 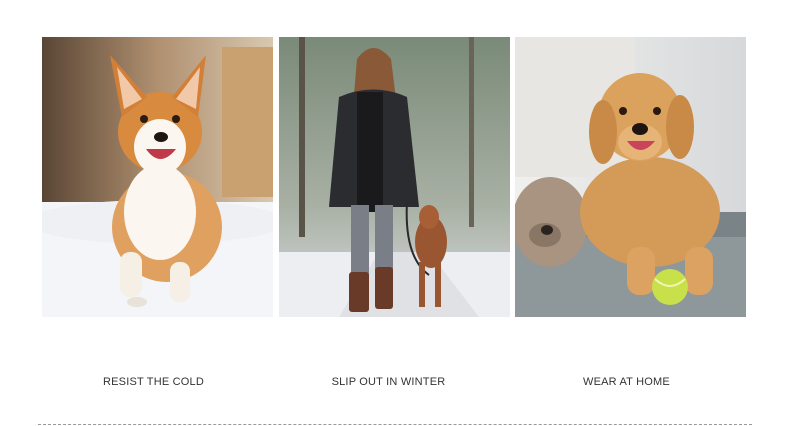 I want to click on dashed-divider, so click(x=395, y=424).